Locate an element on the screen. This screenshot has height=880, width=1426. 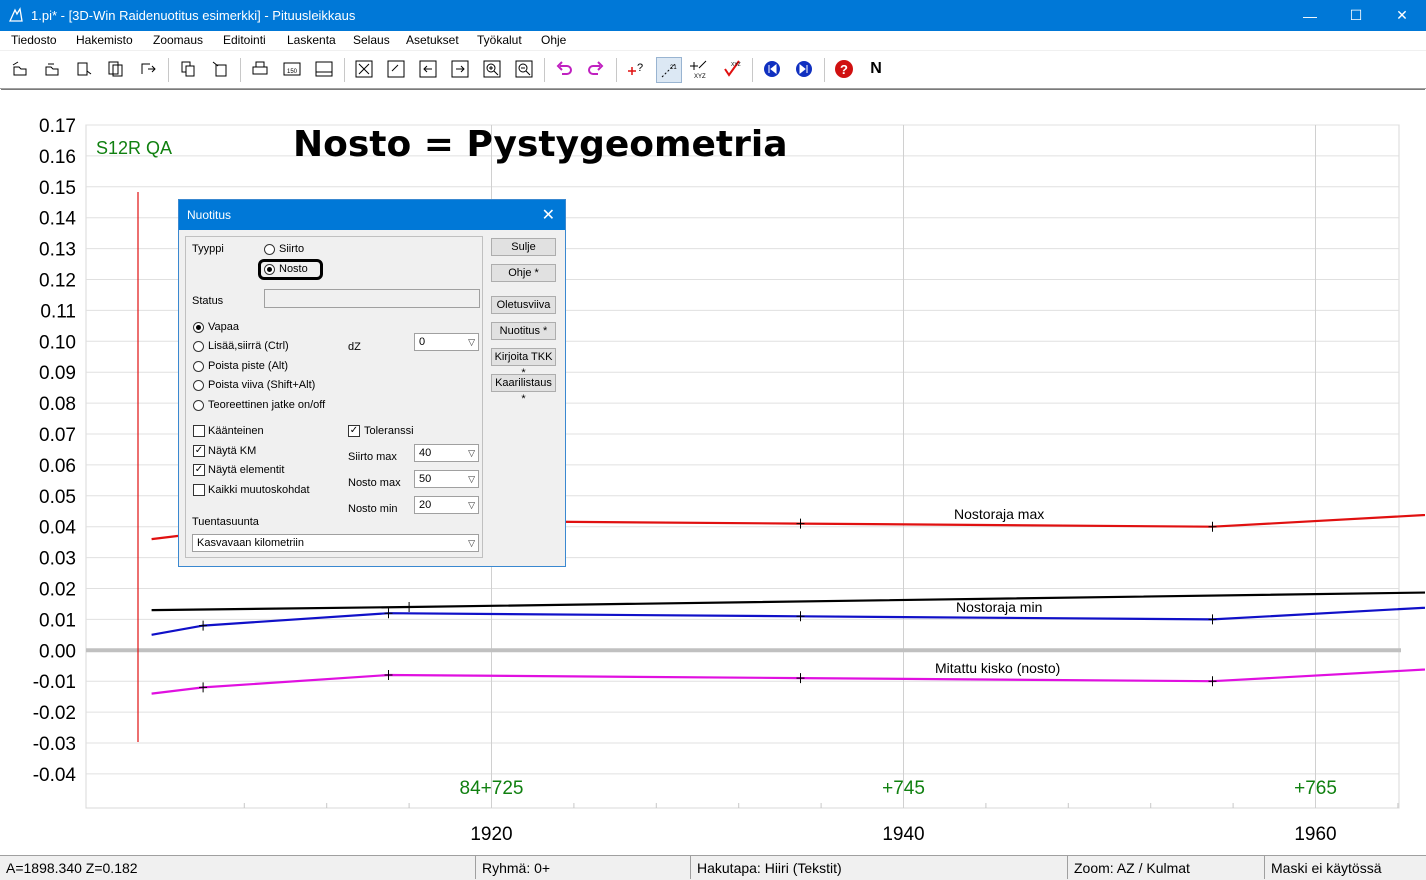
next-icon is located at coordinates (804, 69).